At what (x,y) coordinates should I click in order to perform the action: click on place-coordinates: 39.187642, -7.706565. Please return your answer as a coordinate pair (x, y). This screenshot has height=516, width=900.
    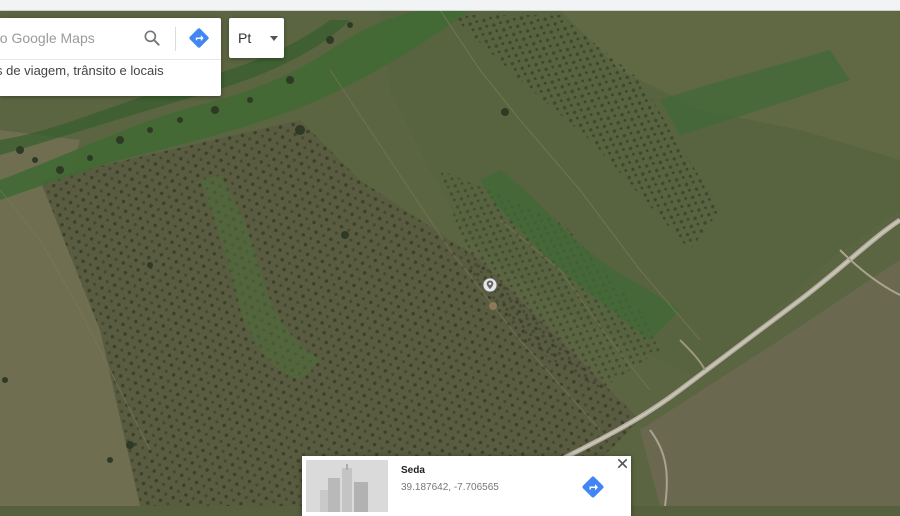
    Looking at the image, I should click on (450, 487).